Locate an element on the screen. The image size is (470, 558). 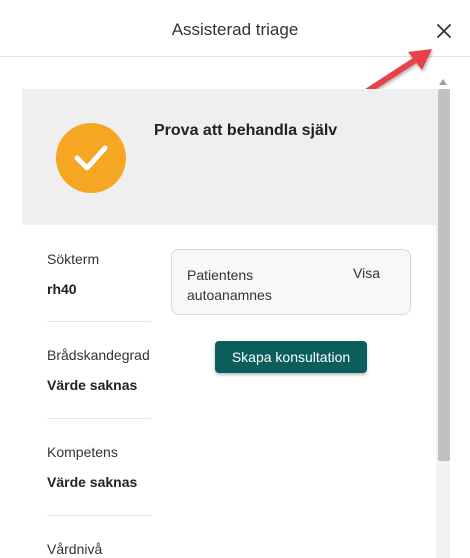
result-status-badge is located at coordinates (91, 158).